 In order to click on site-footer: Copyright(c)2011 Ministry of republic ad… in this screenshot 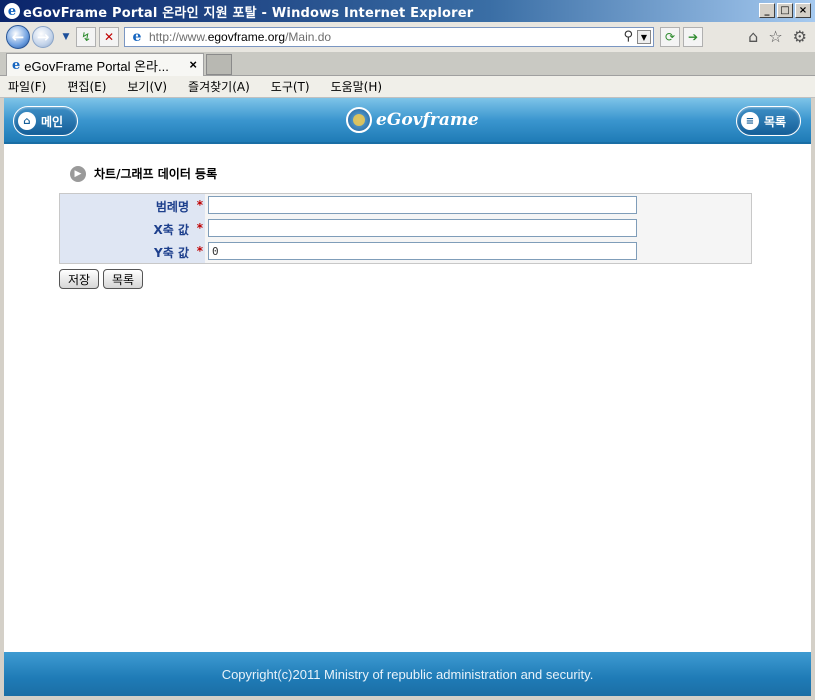, I will do `click(407, 674)`.